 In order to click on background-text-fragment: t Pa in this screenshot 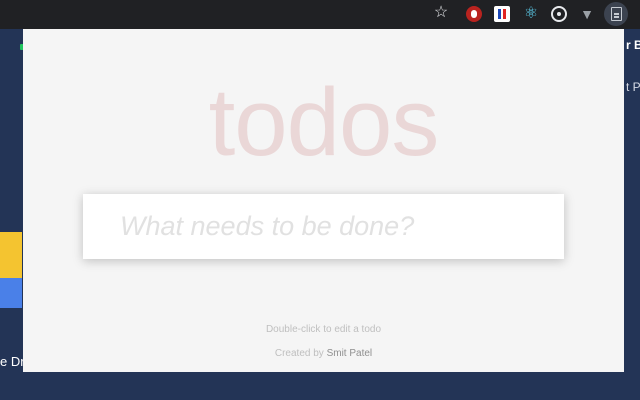, I will do `click(633, 87)`.